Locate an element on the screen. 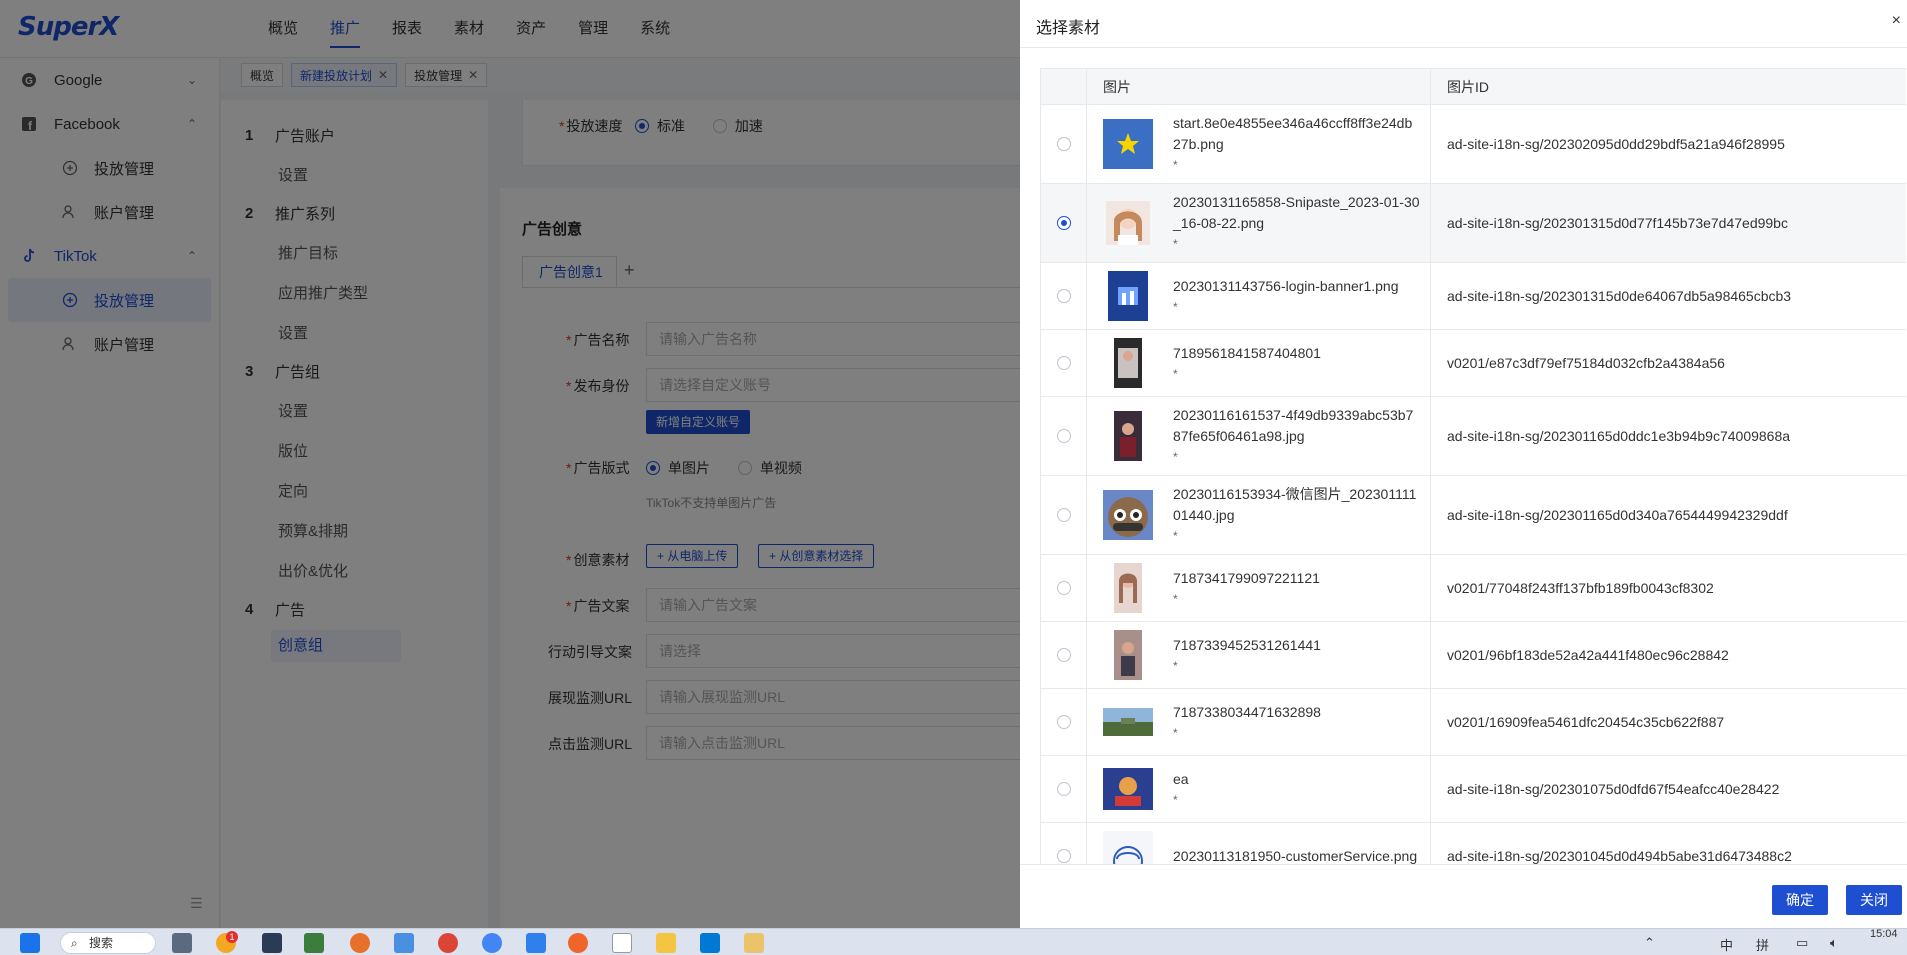  image-cell-content: 7187338034471632898 * is located at coordinates (1261, 722).